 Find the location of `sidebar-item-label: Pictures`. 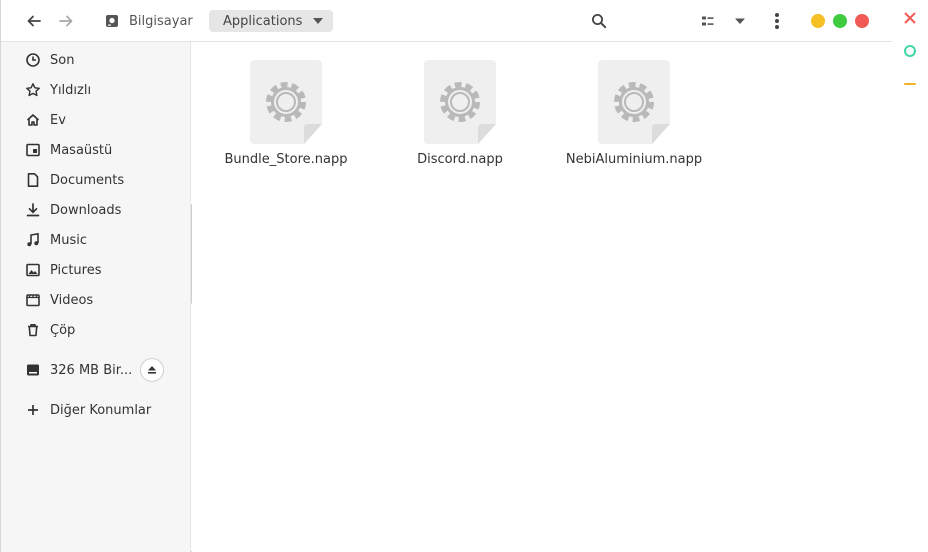

sidebar-item-label: Pictures is located at coordinates (76, 270).